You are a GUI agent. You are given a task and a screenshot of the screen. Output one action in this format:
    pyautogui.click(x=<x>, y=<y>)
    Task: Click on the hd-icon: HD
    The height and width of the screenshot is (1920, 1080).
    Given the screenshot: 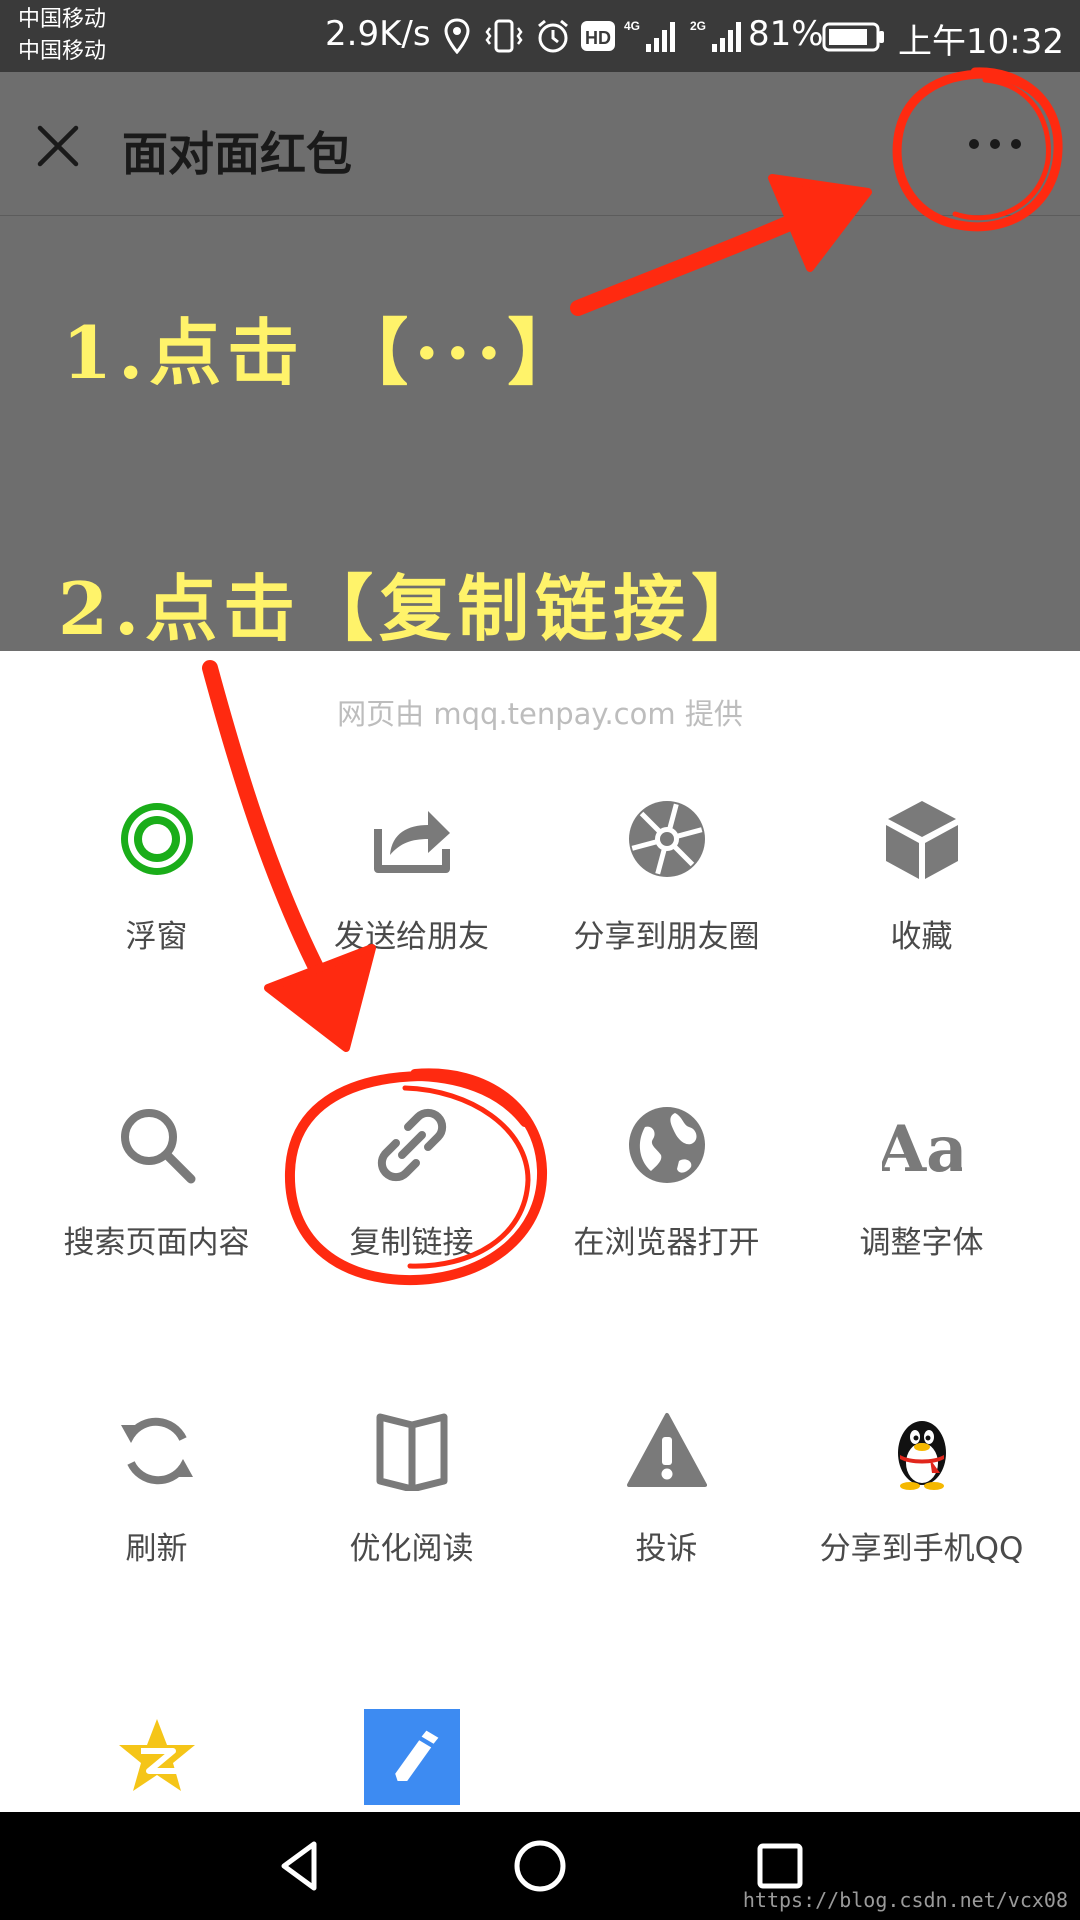 What is the action you would take?
    pyautogui.click(x=598, y=36)
    